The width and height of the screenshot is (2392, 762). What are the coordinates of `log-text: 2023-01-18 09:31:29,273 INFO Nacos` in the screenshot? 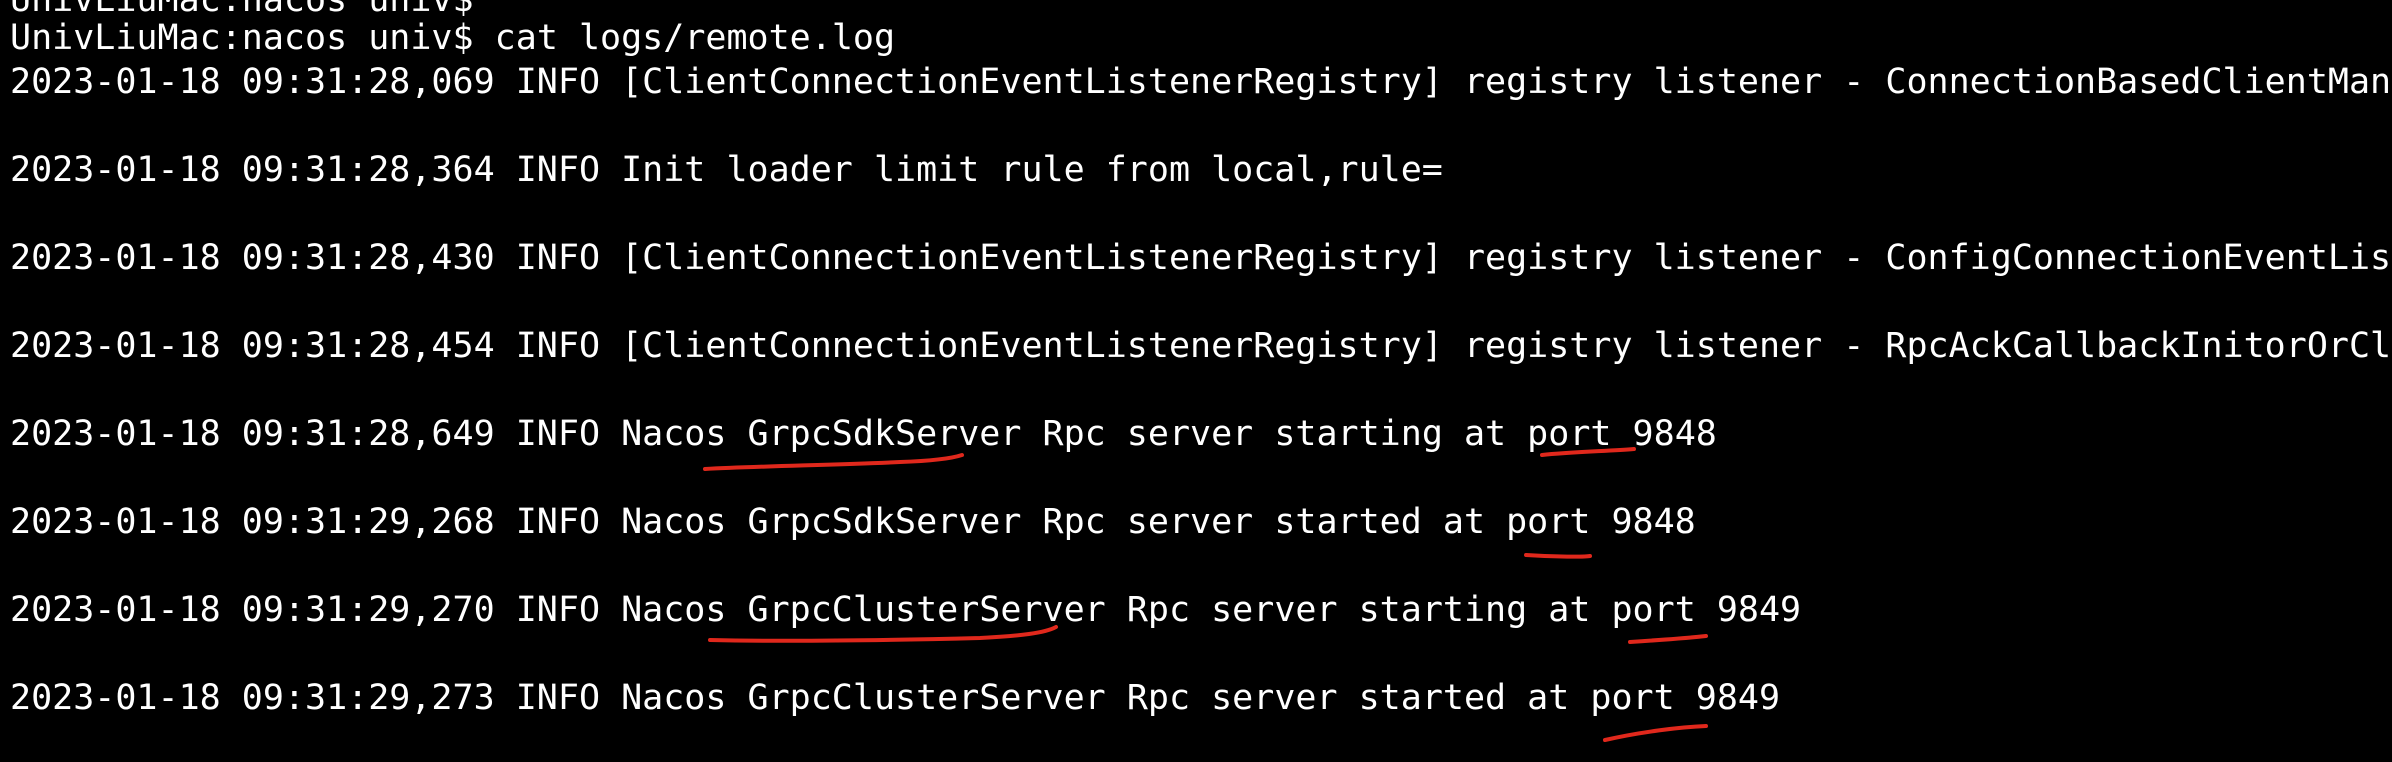 It's located at (379, 698).